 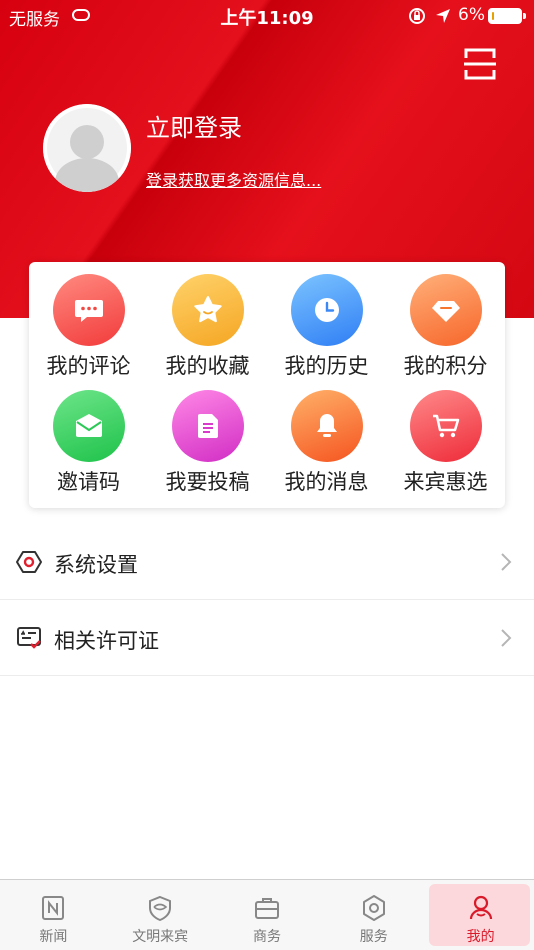 What do you see at coordinates (480, 907) in the screenshot?
I see `user-icon` at bounding box center [480, 907].